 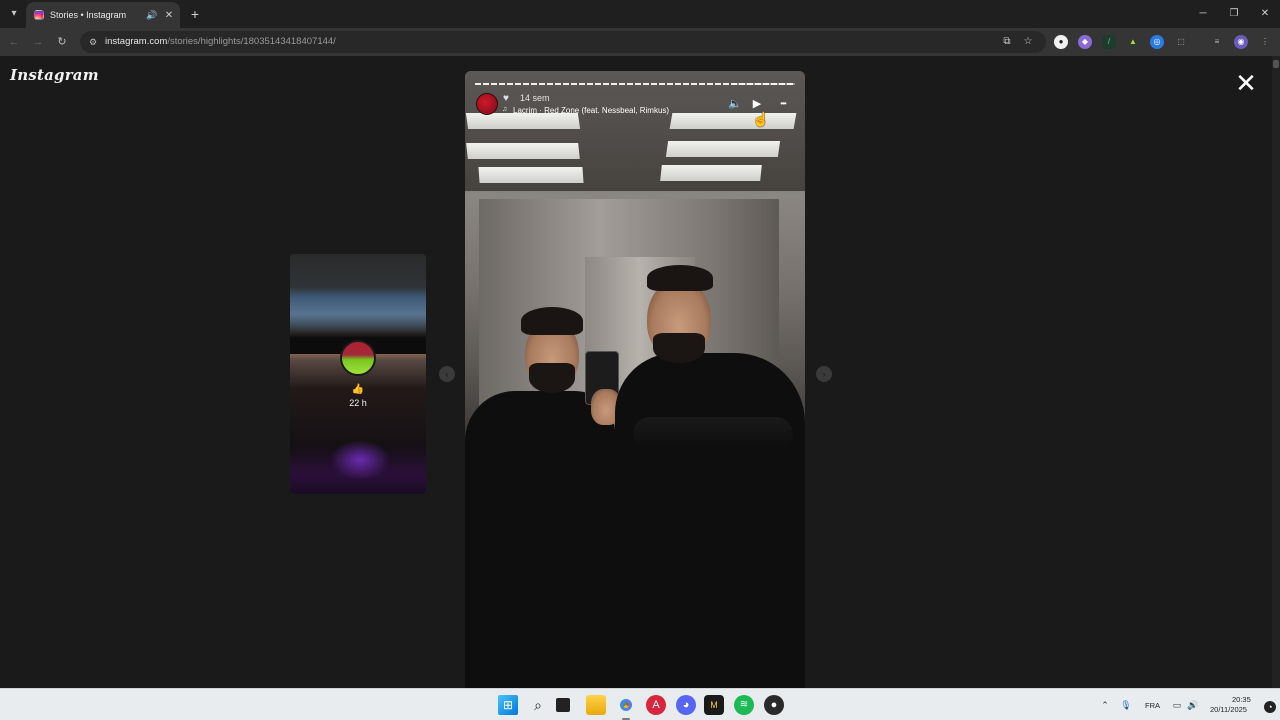 What do you see at coordinates (358, 389) in the screenshot?
I see `preview-thumbs-up-emoji: 👍` at bounding box center [358, 389].